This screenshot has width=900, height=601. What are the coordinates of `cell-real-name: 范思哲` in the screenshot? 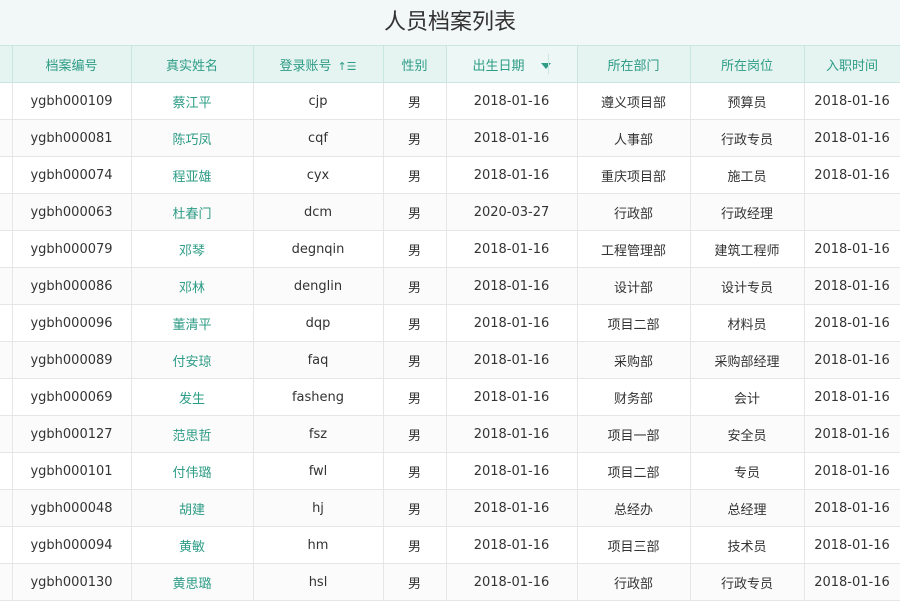 It's located at (192, 434).